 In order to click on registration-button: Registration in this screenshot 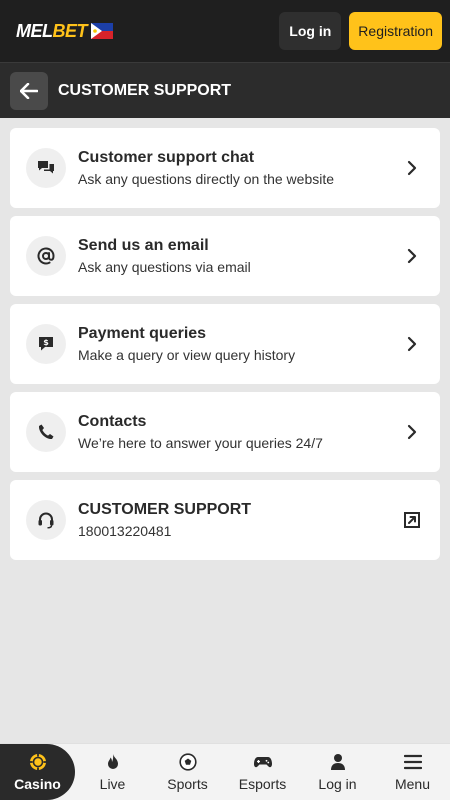, I will do `click(395, 31)`.